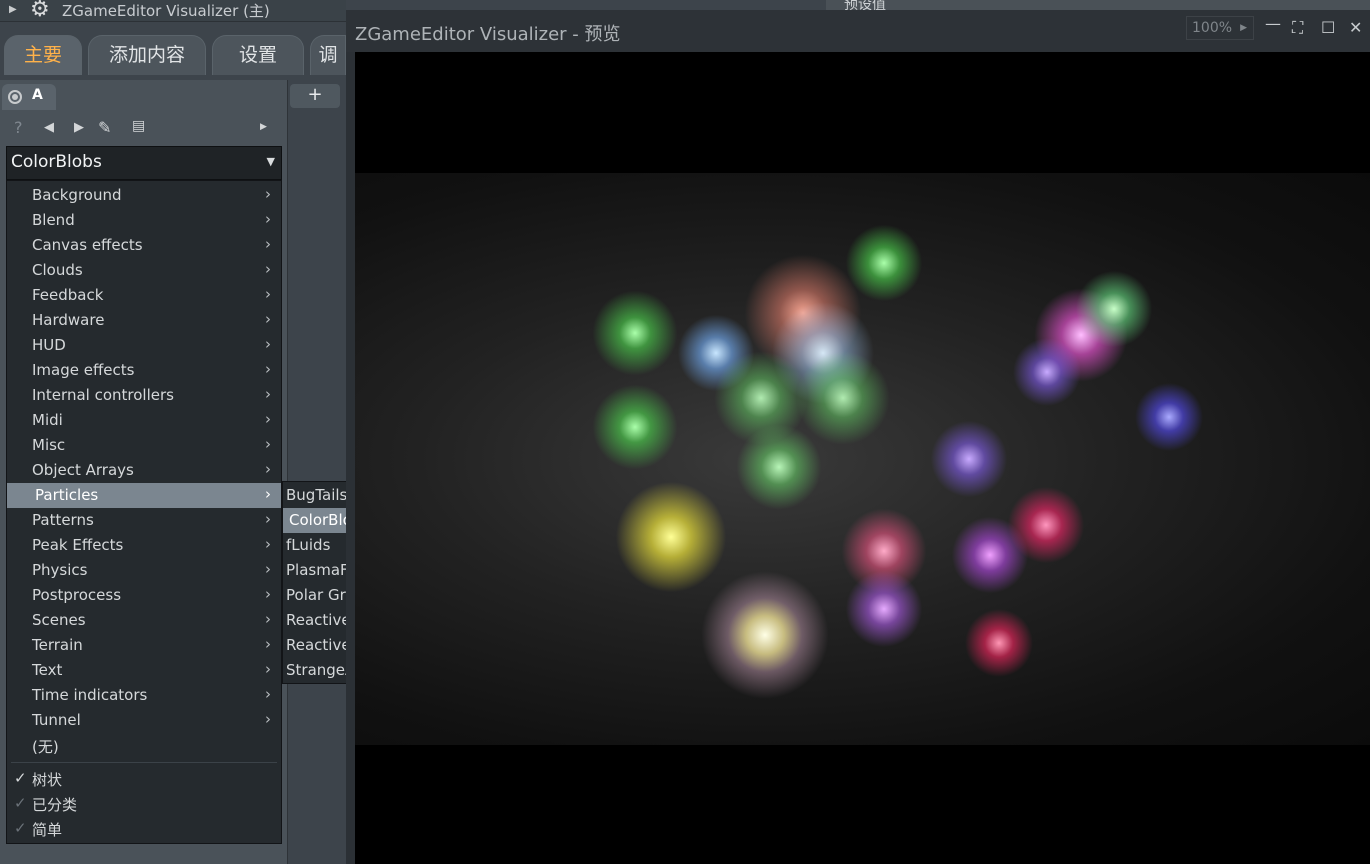 Image resolution: width=1370 pixels, height=864 pixels. I want to click on radio-icon, so click(15, 97).